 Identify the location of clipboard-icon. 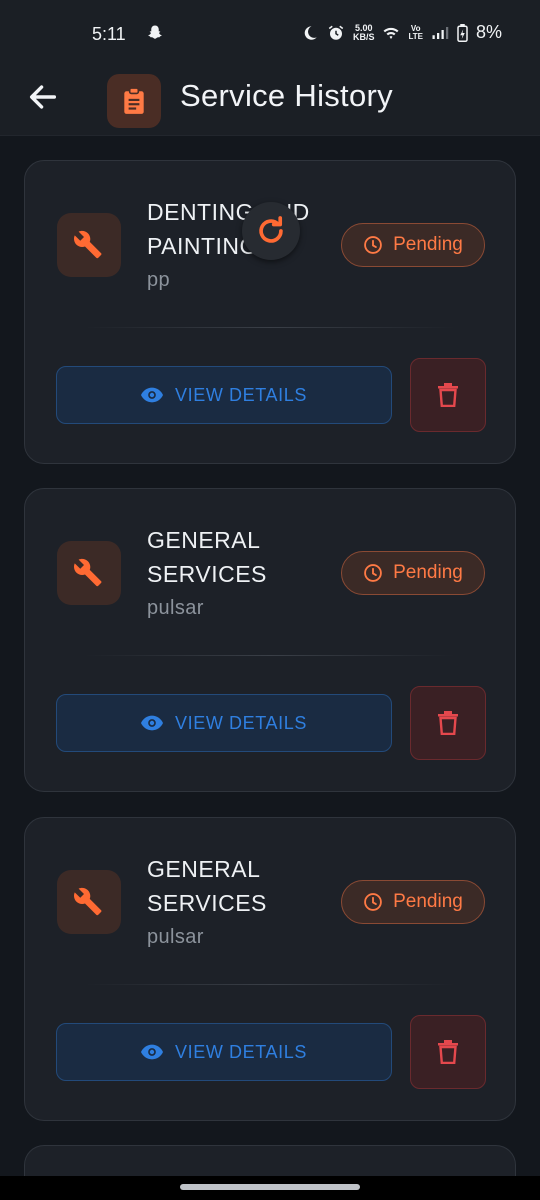
(134, 100).